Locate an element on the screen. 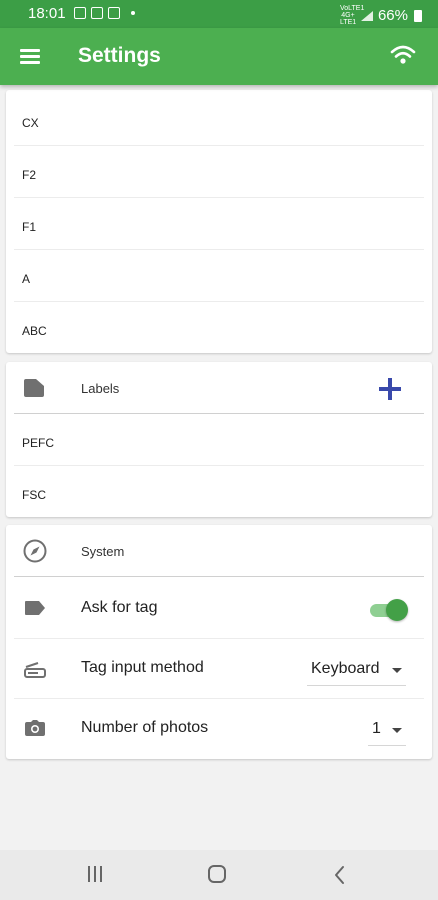 This screenshot has height=900, width=438. wifi-icon is located at coordinates (403, 55).